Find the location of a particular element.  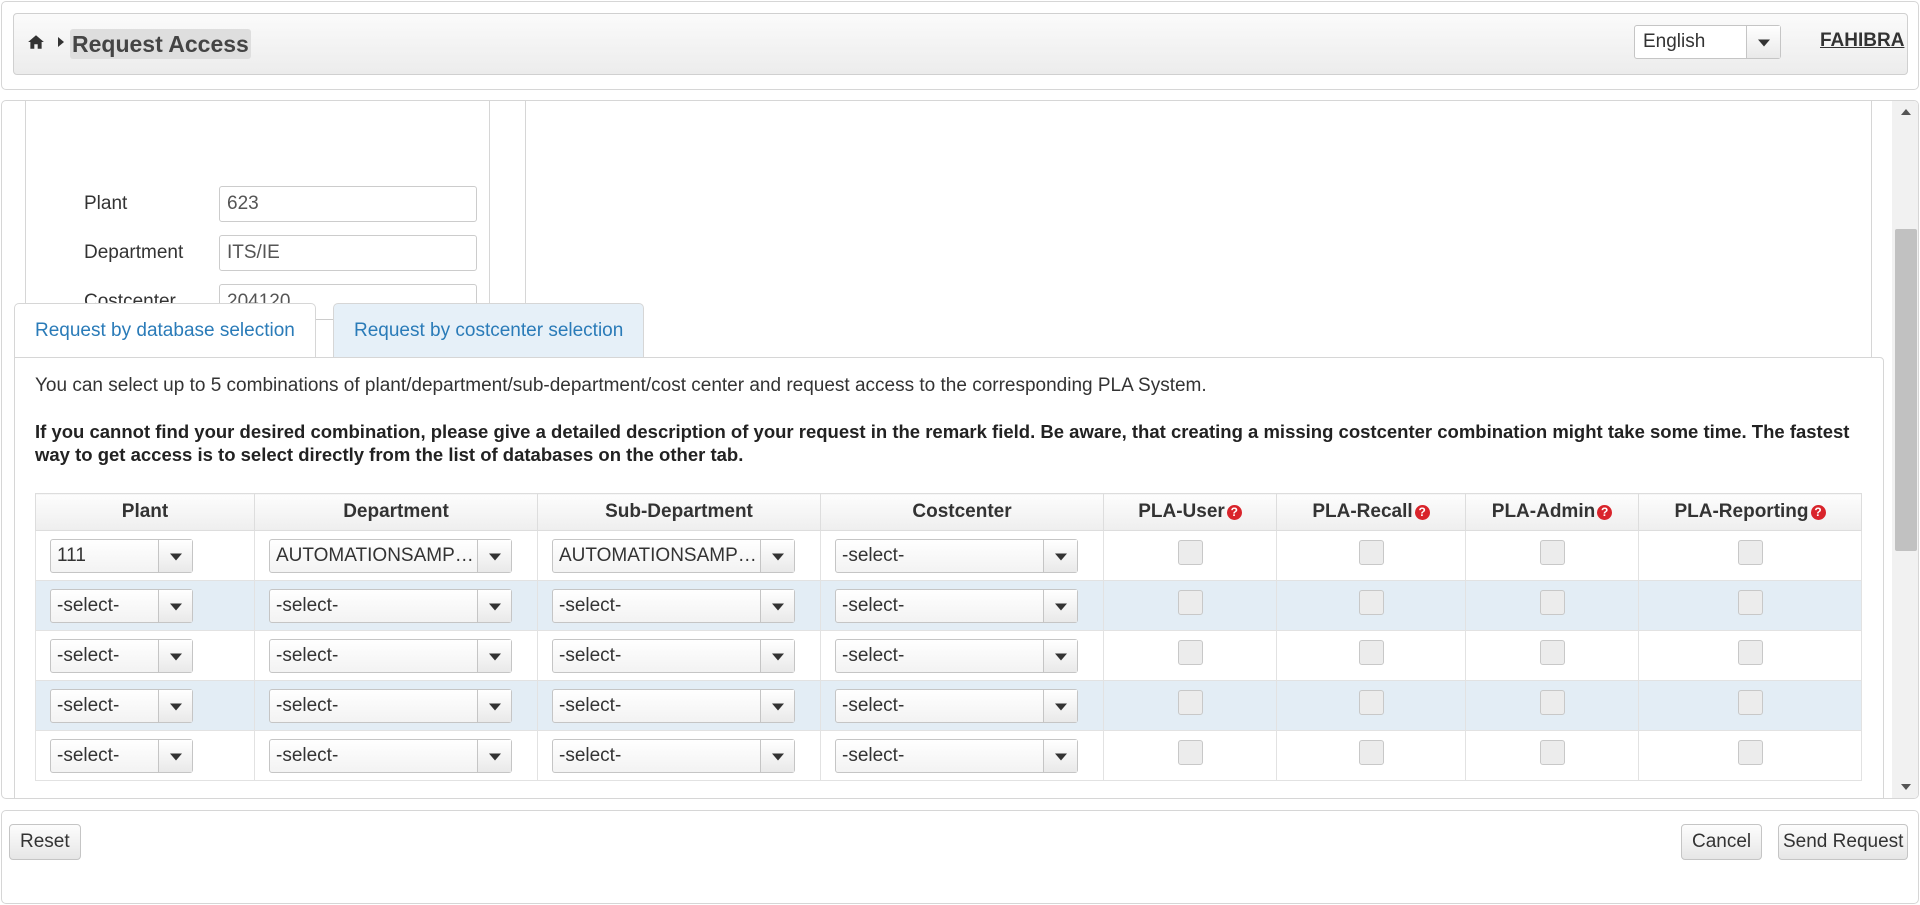

column-header-subdepartment: Sub-Department is located at coordinates (679, 512).